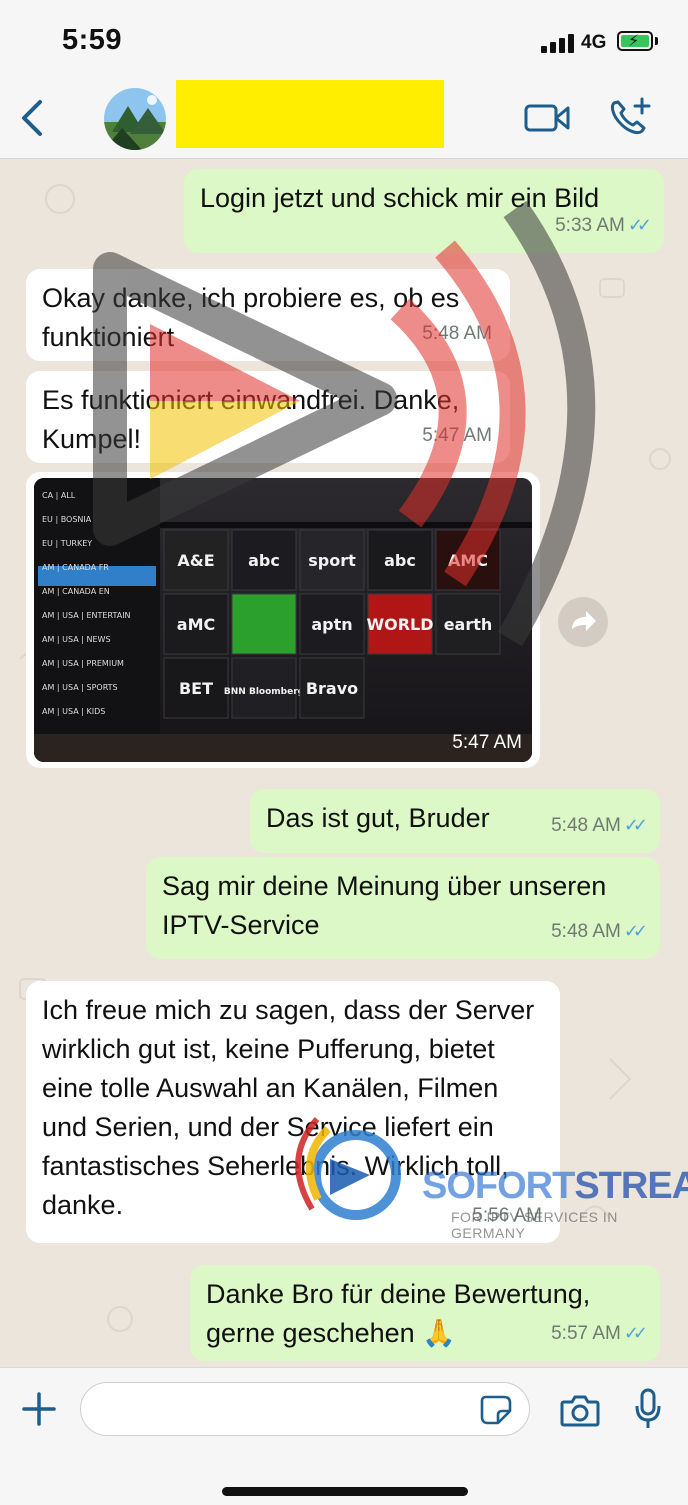  Describe the element at coordinates (75, 567) in the screenshot. I see `tv-menu-item: AM | CANADA FR` at that location.